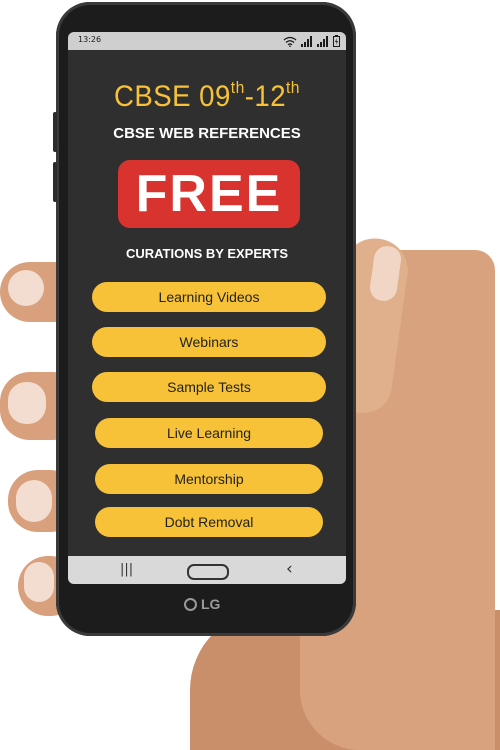 This screenshot has width=500, height=750. Describe the element at coordinates (55, 132) in the screenshot. I see `volume-button` at that location.